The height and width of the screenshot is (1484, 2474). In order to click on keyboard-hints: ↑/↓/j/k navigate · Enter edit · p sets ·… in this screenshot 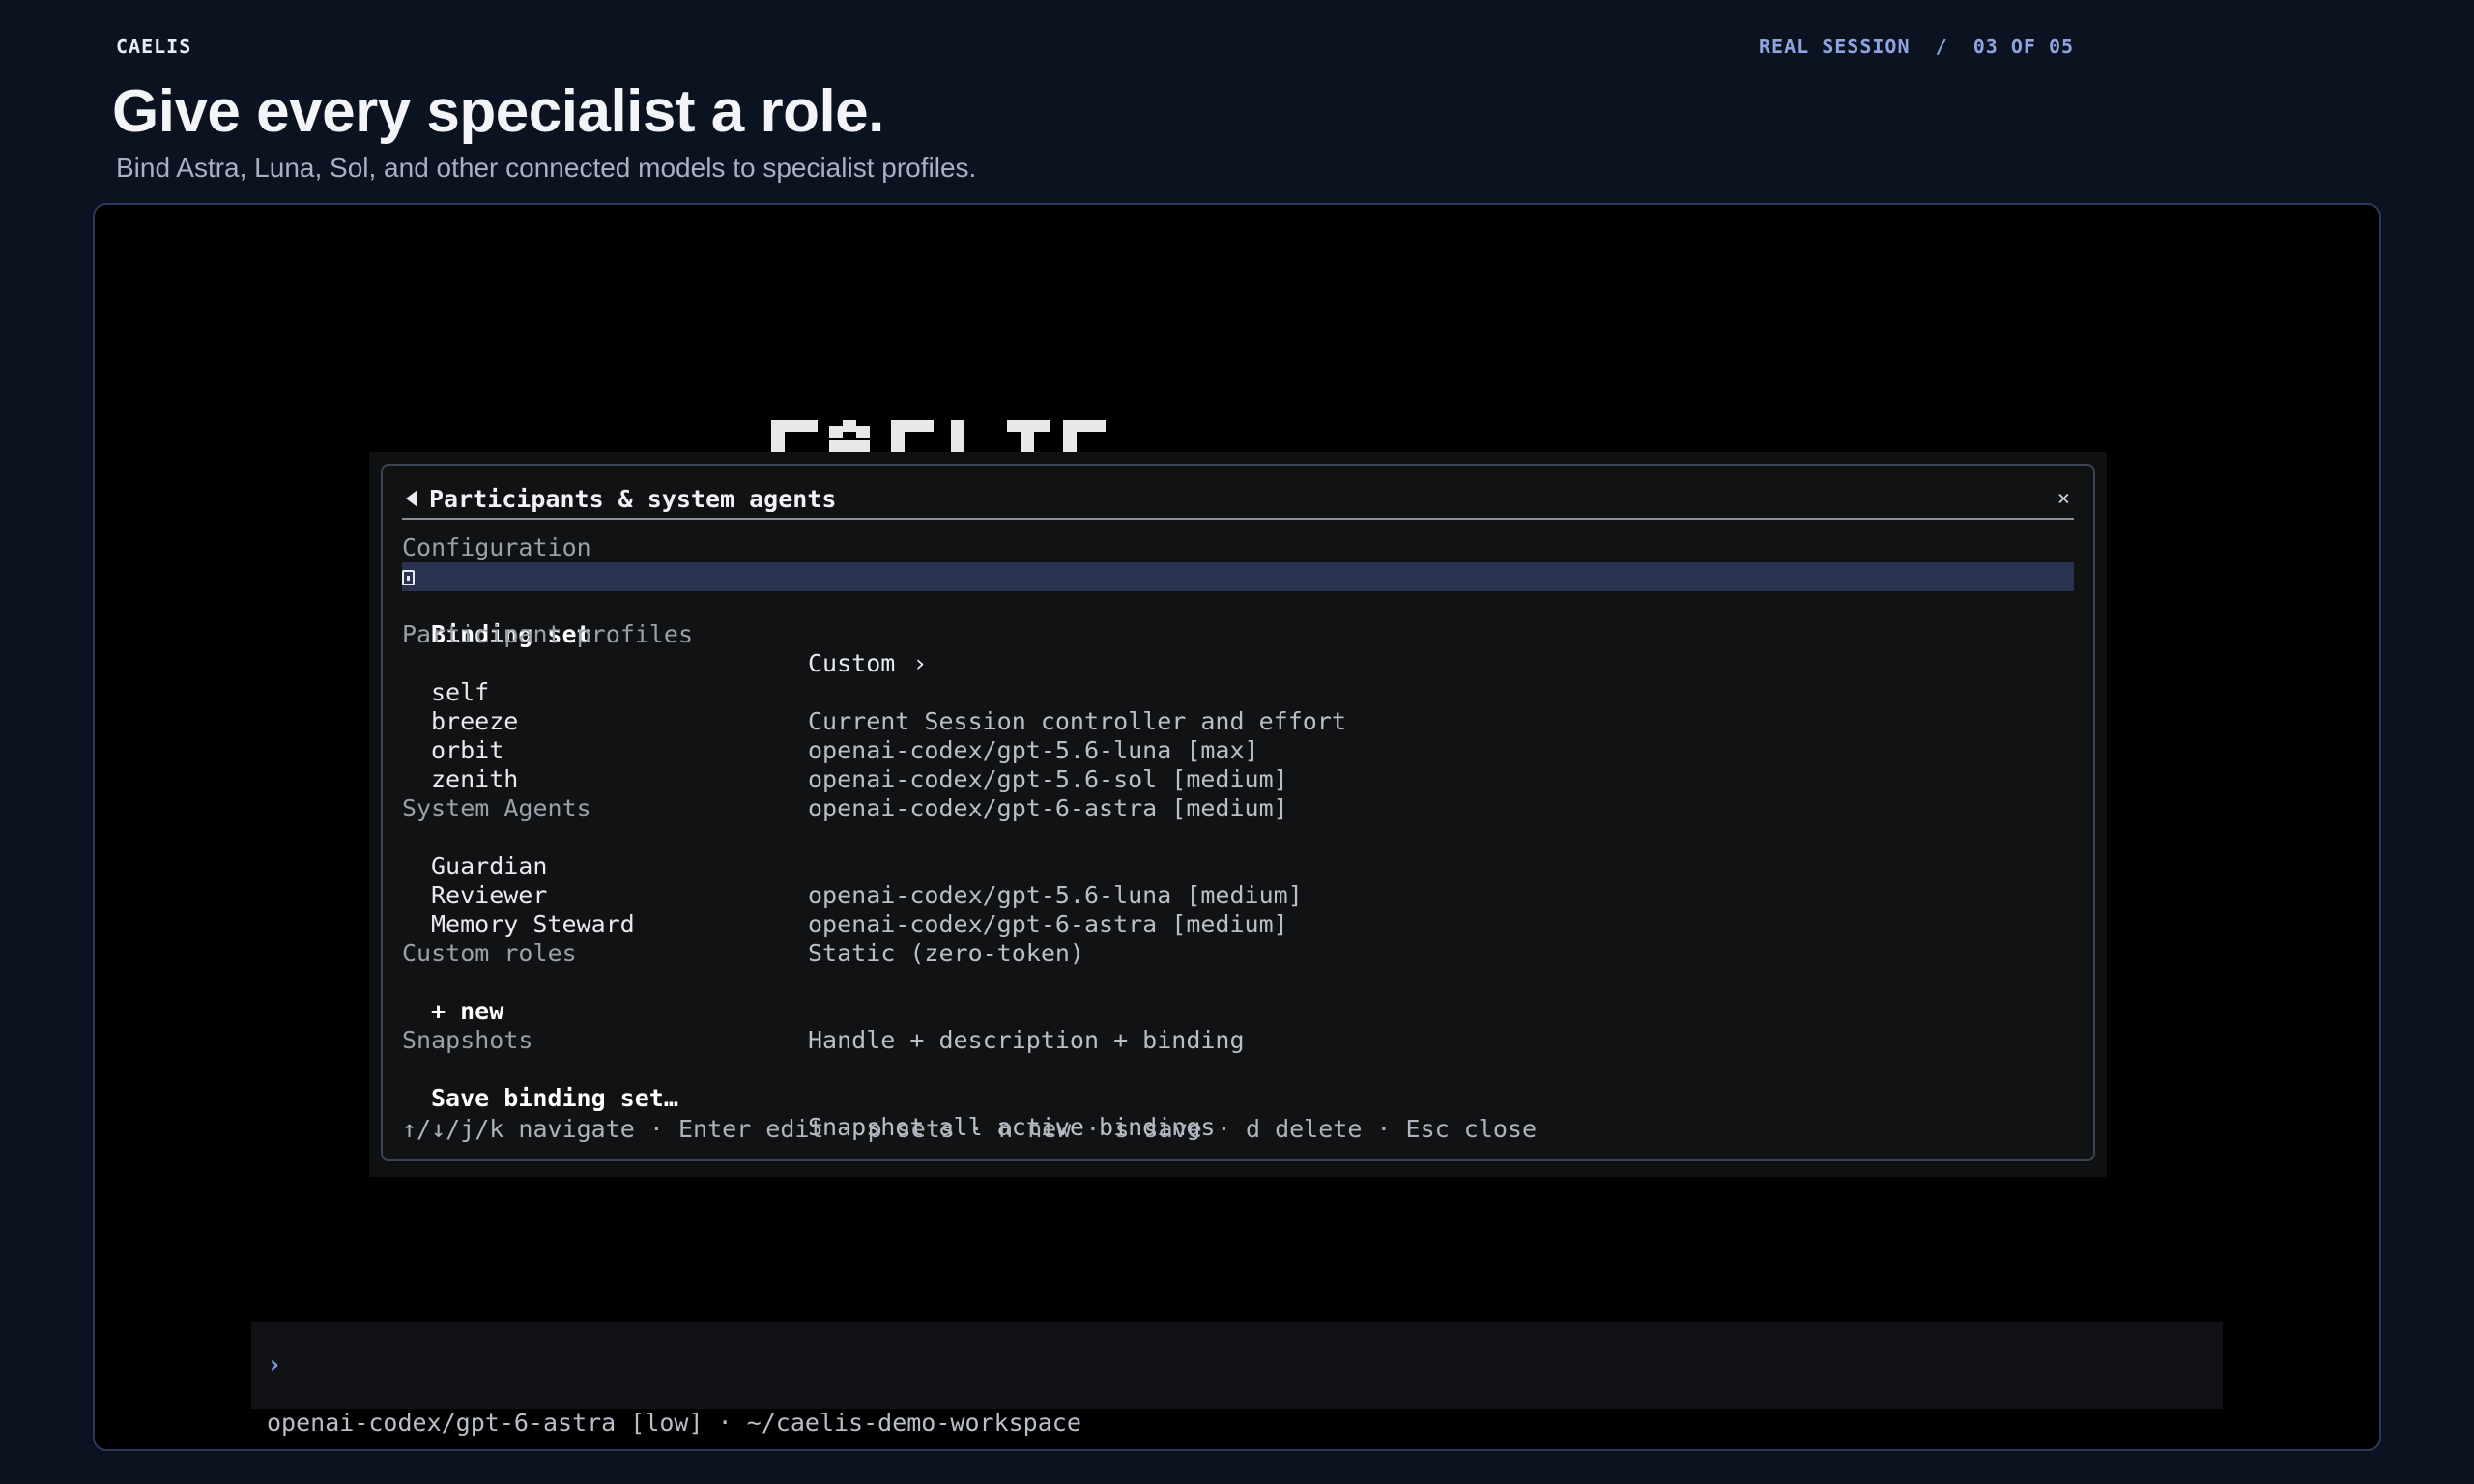, I will do `click(970, 1129)`.